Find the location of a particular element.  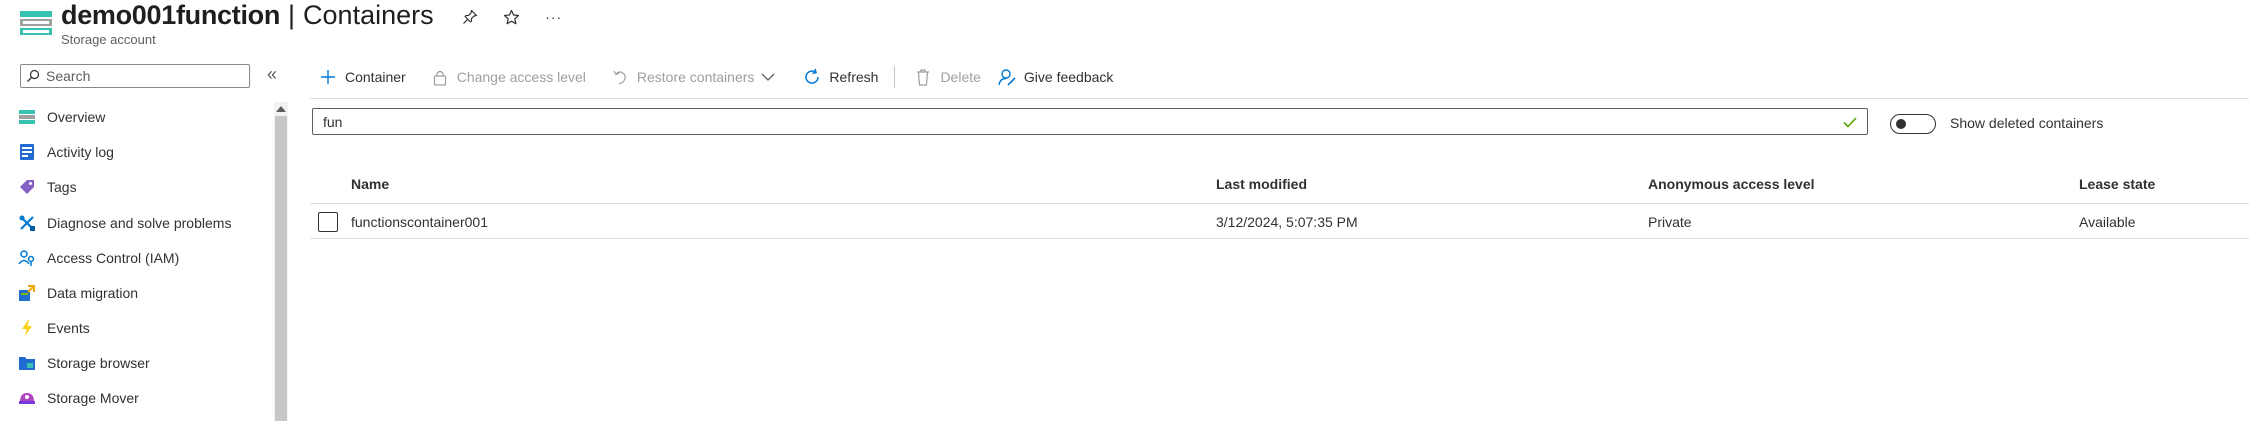

column-header-name: Name is located at coordinates (370, 184).